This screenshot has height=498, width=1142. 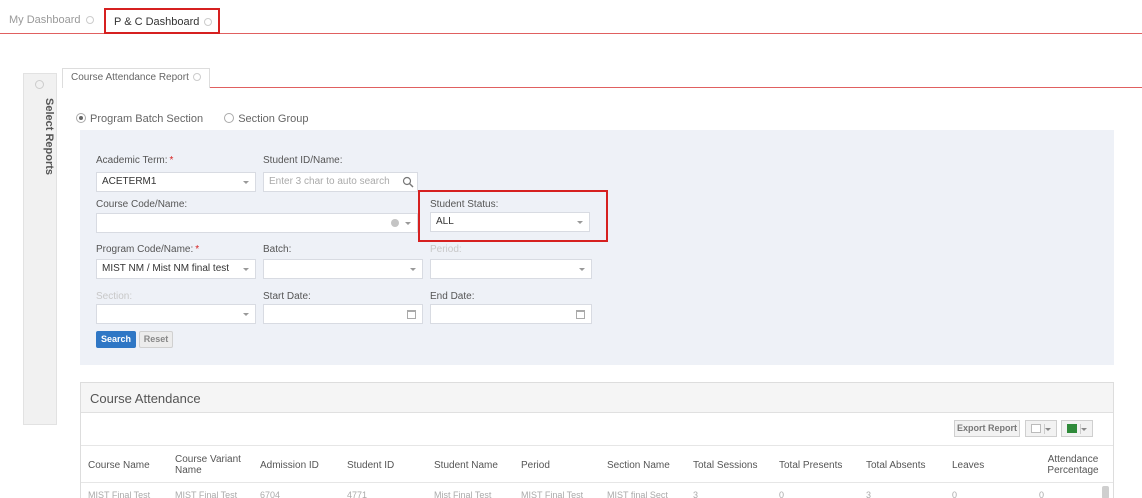 What do you see at coordinates (395, 223) in the screenshot?
I see `clear-icon` at bounding box center [395, 223].